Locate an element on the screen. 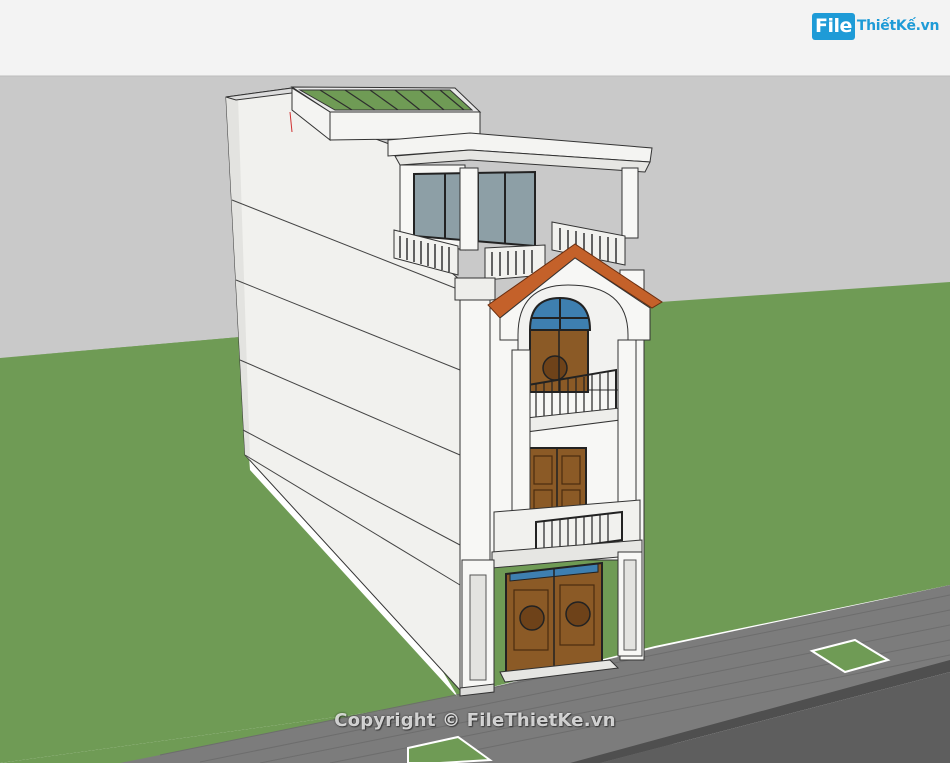 The height and width of the screenshot is (763, 950). middle-column-right is located at coordinates (627, 422).